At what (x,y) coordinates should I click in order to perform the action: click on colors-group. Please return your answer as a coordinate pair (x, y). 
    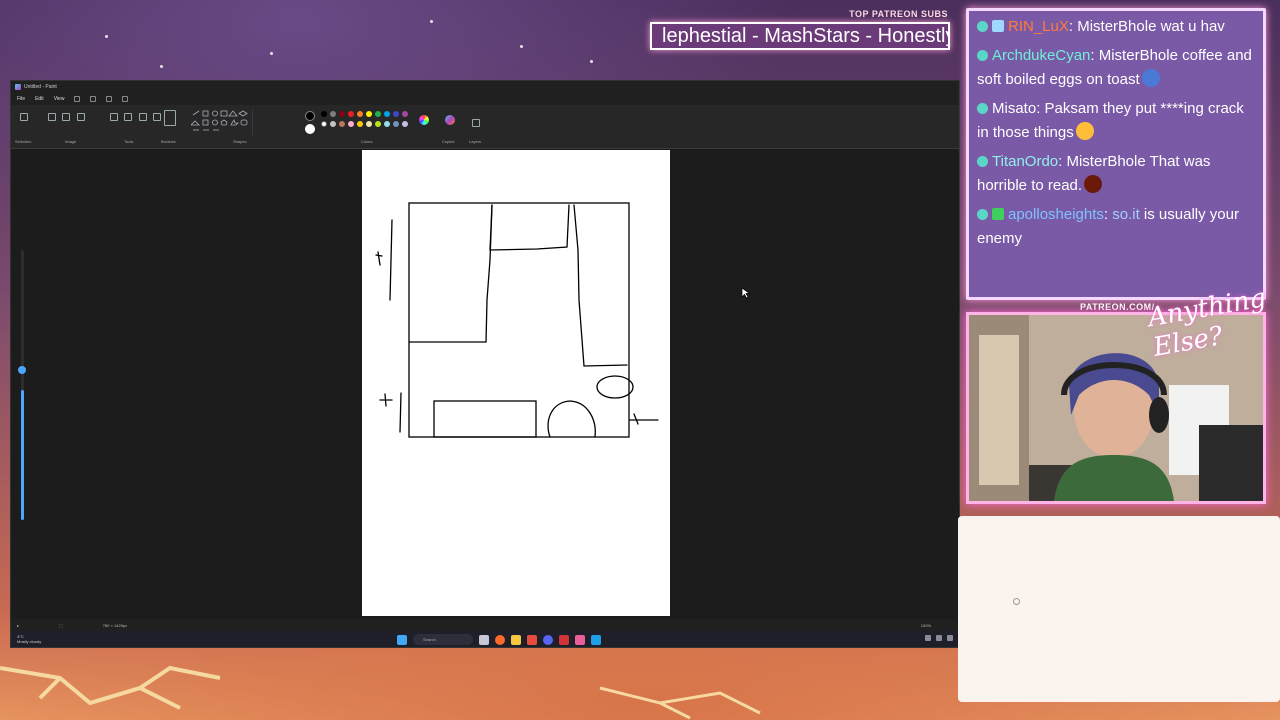
    Looking at the image, I should click on (310, 122).